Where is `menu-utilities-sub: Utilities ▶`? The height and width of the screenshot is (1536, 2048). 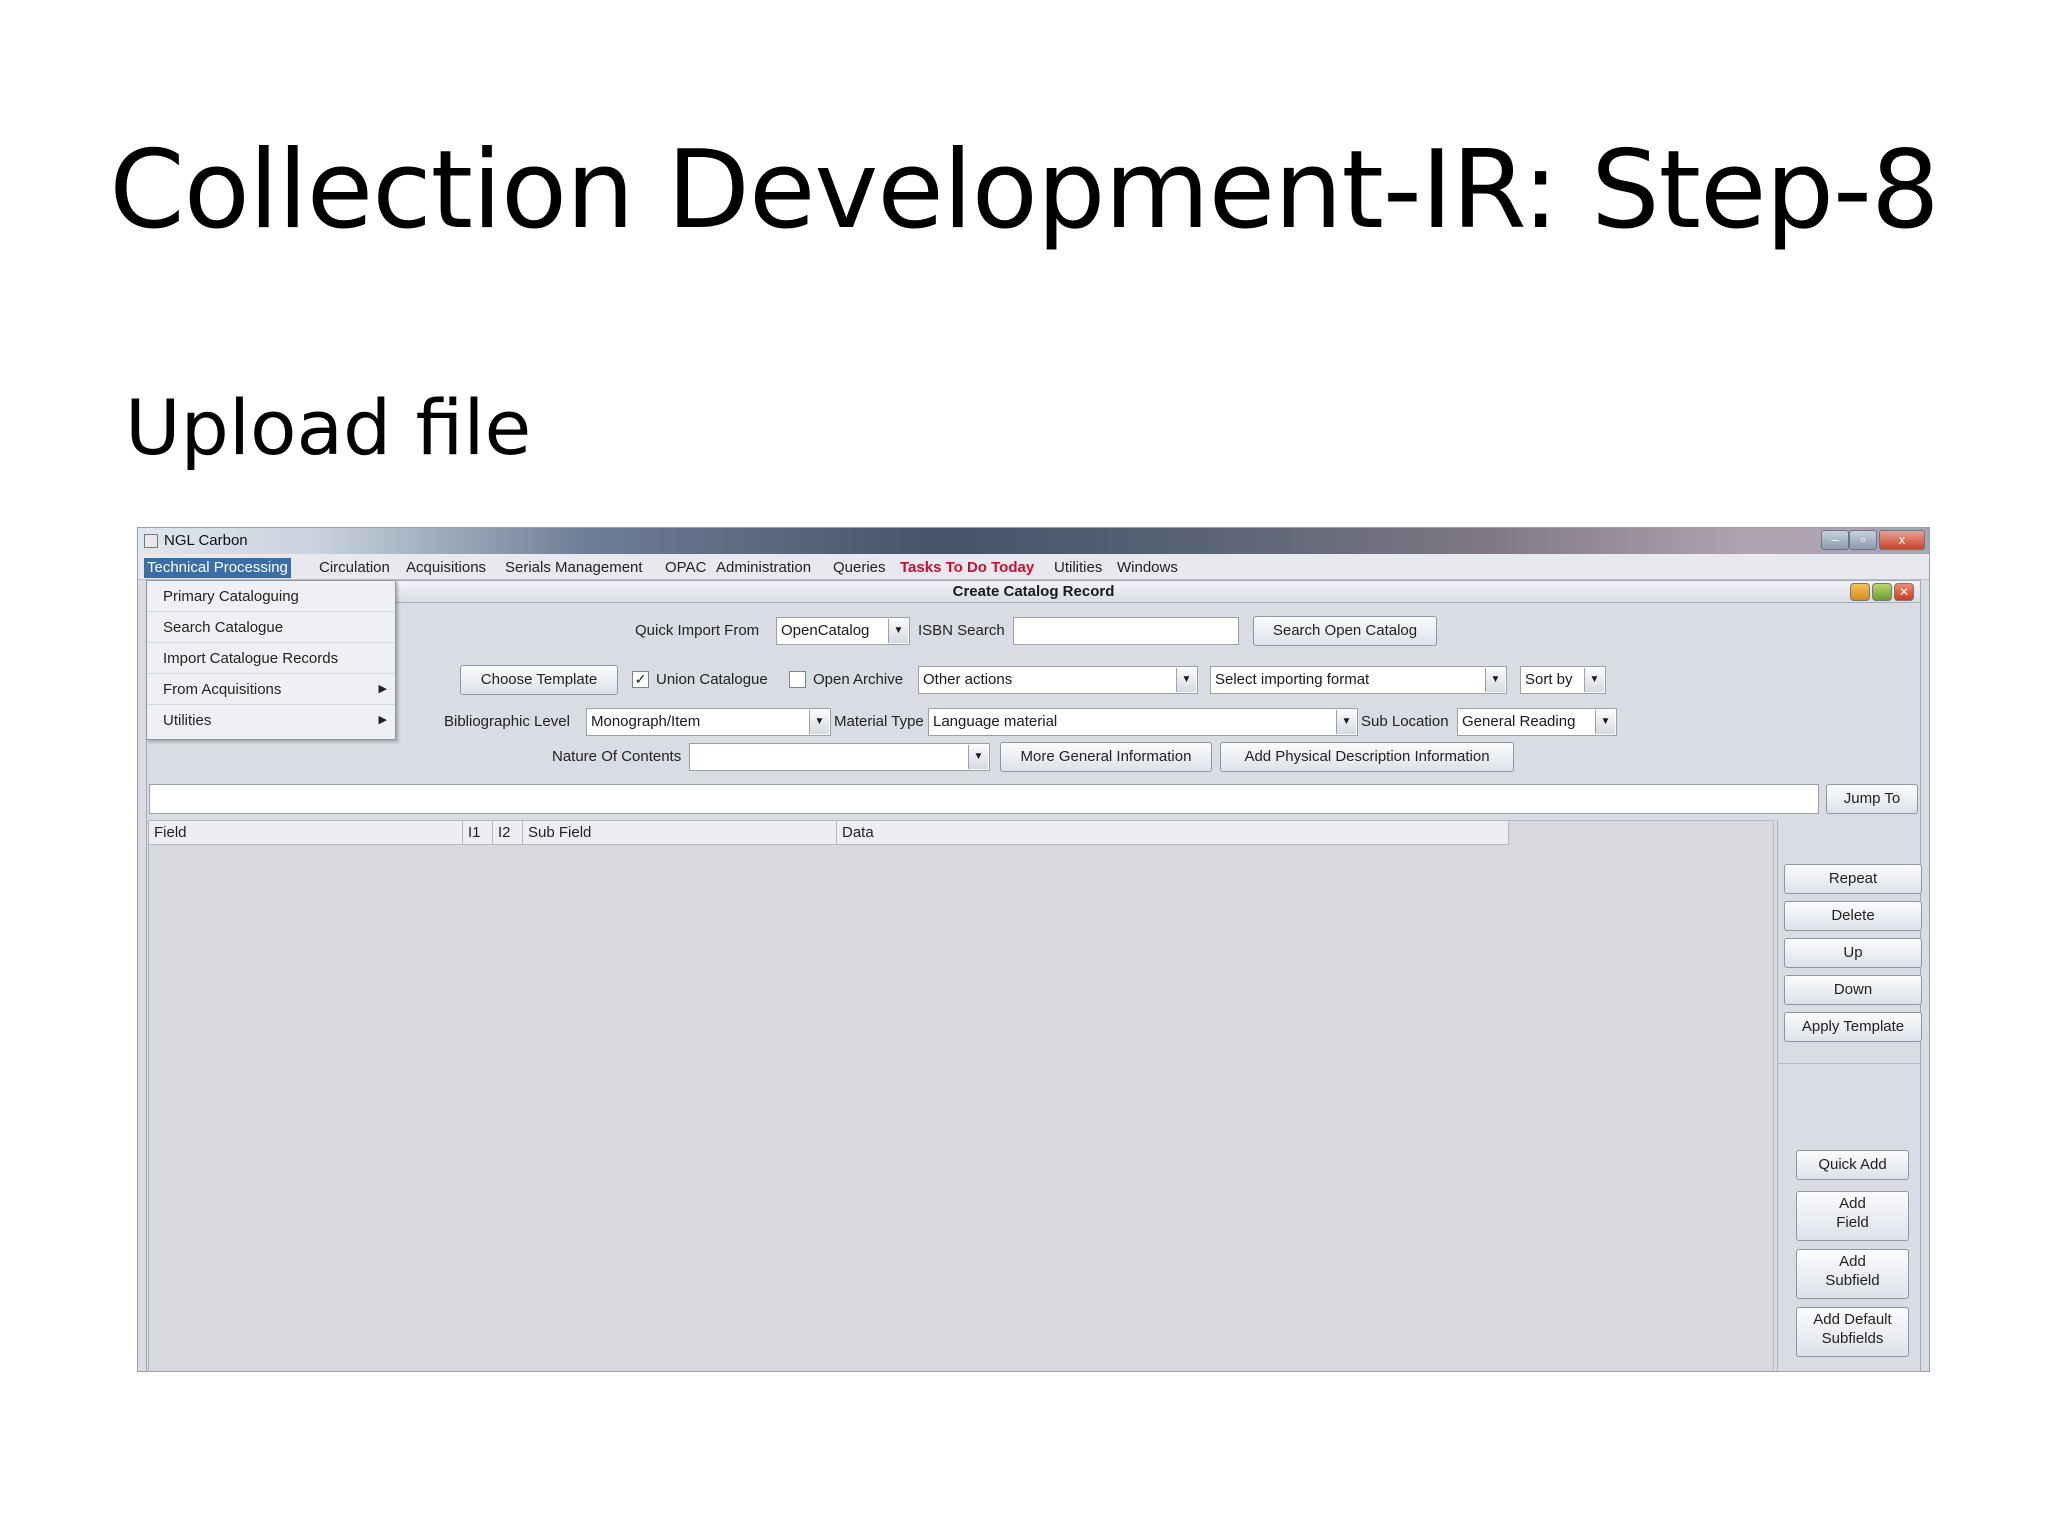 menu-utilities-sub: Utilities ▶ is located at coordinates (271, 720).